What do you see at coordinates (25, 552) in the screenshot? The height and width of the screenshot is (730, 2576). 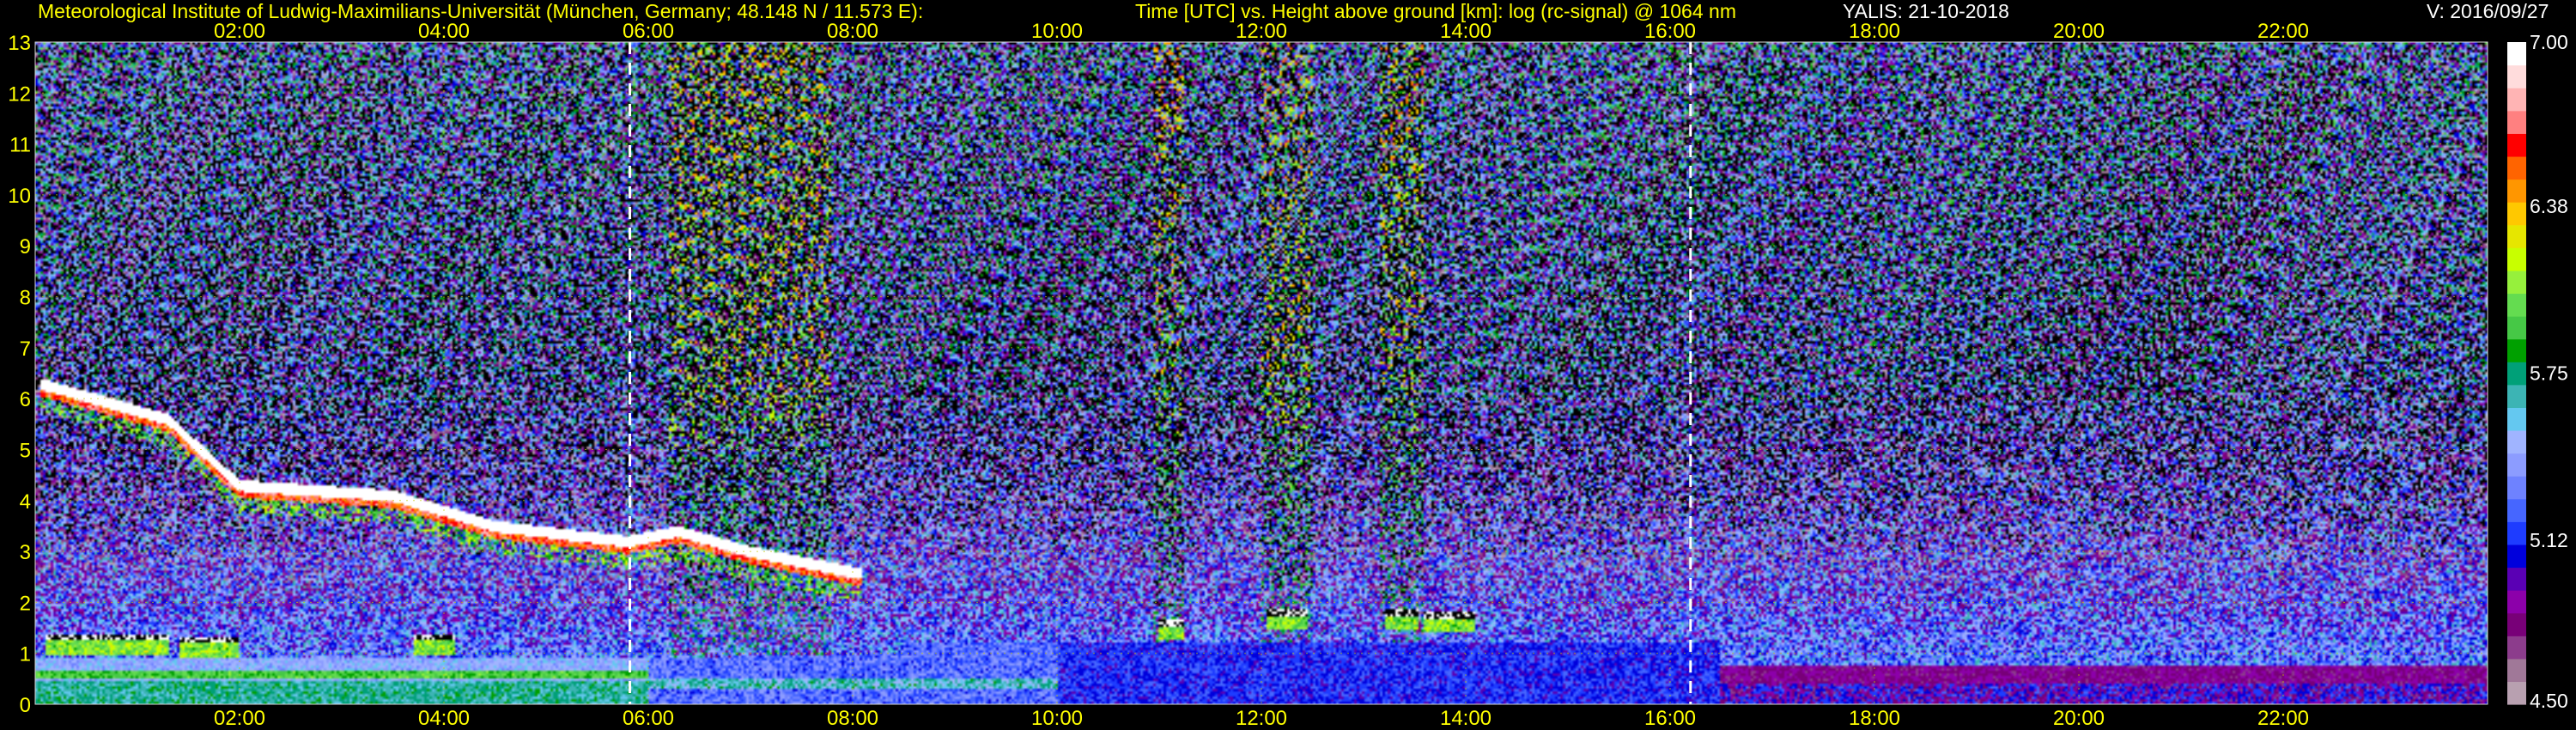 I see `y-tick-label: 3` at bounding box center [25, 552].